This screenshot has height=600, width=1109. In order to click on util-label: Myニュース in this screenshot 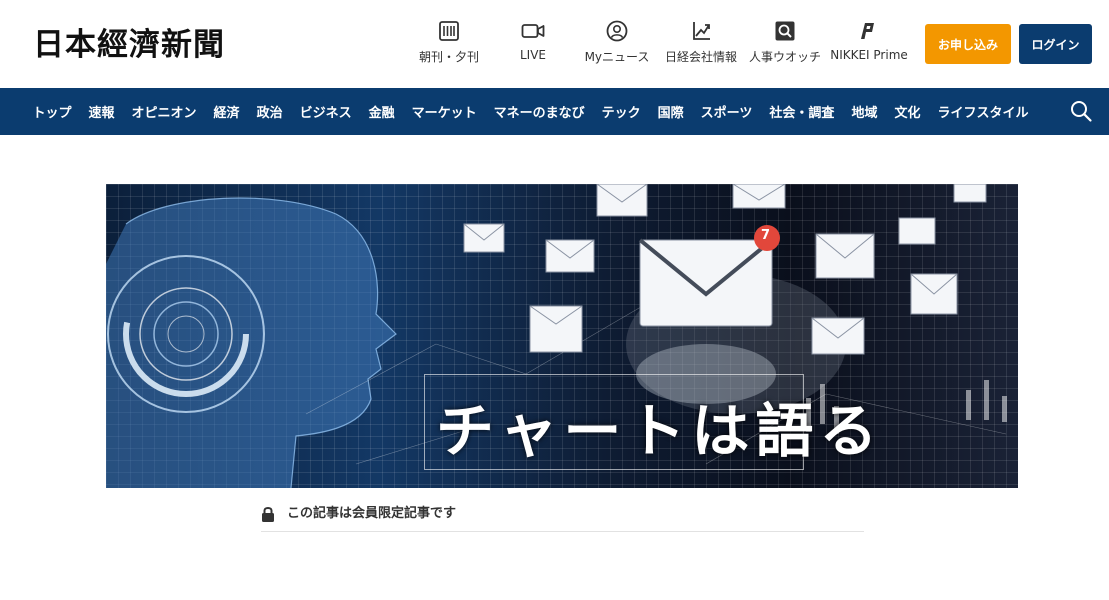, I will do `click(617, 57)`.